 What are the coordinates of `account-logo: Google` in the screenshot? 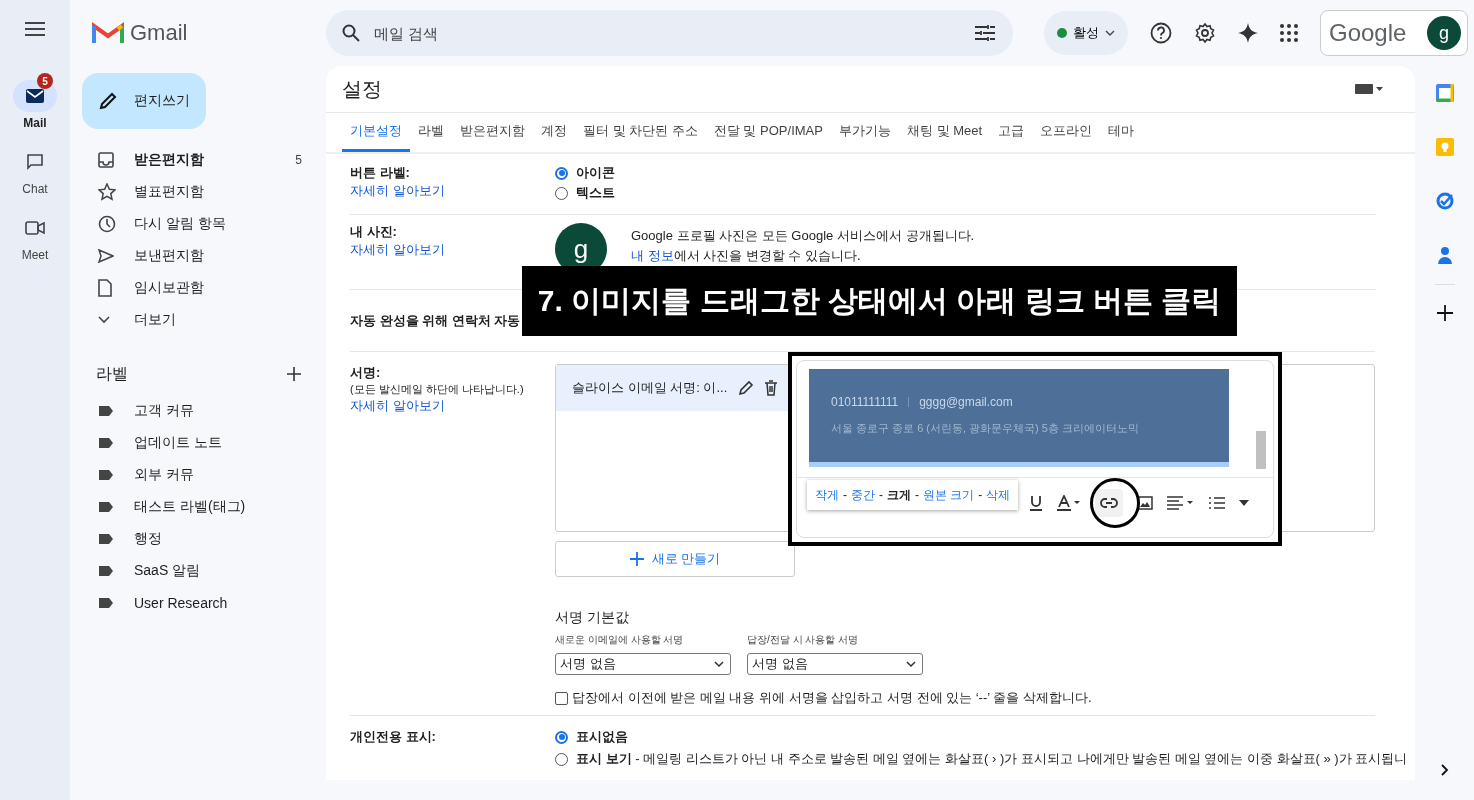 It's located at (1368, 33).